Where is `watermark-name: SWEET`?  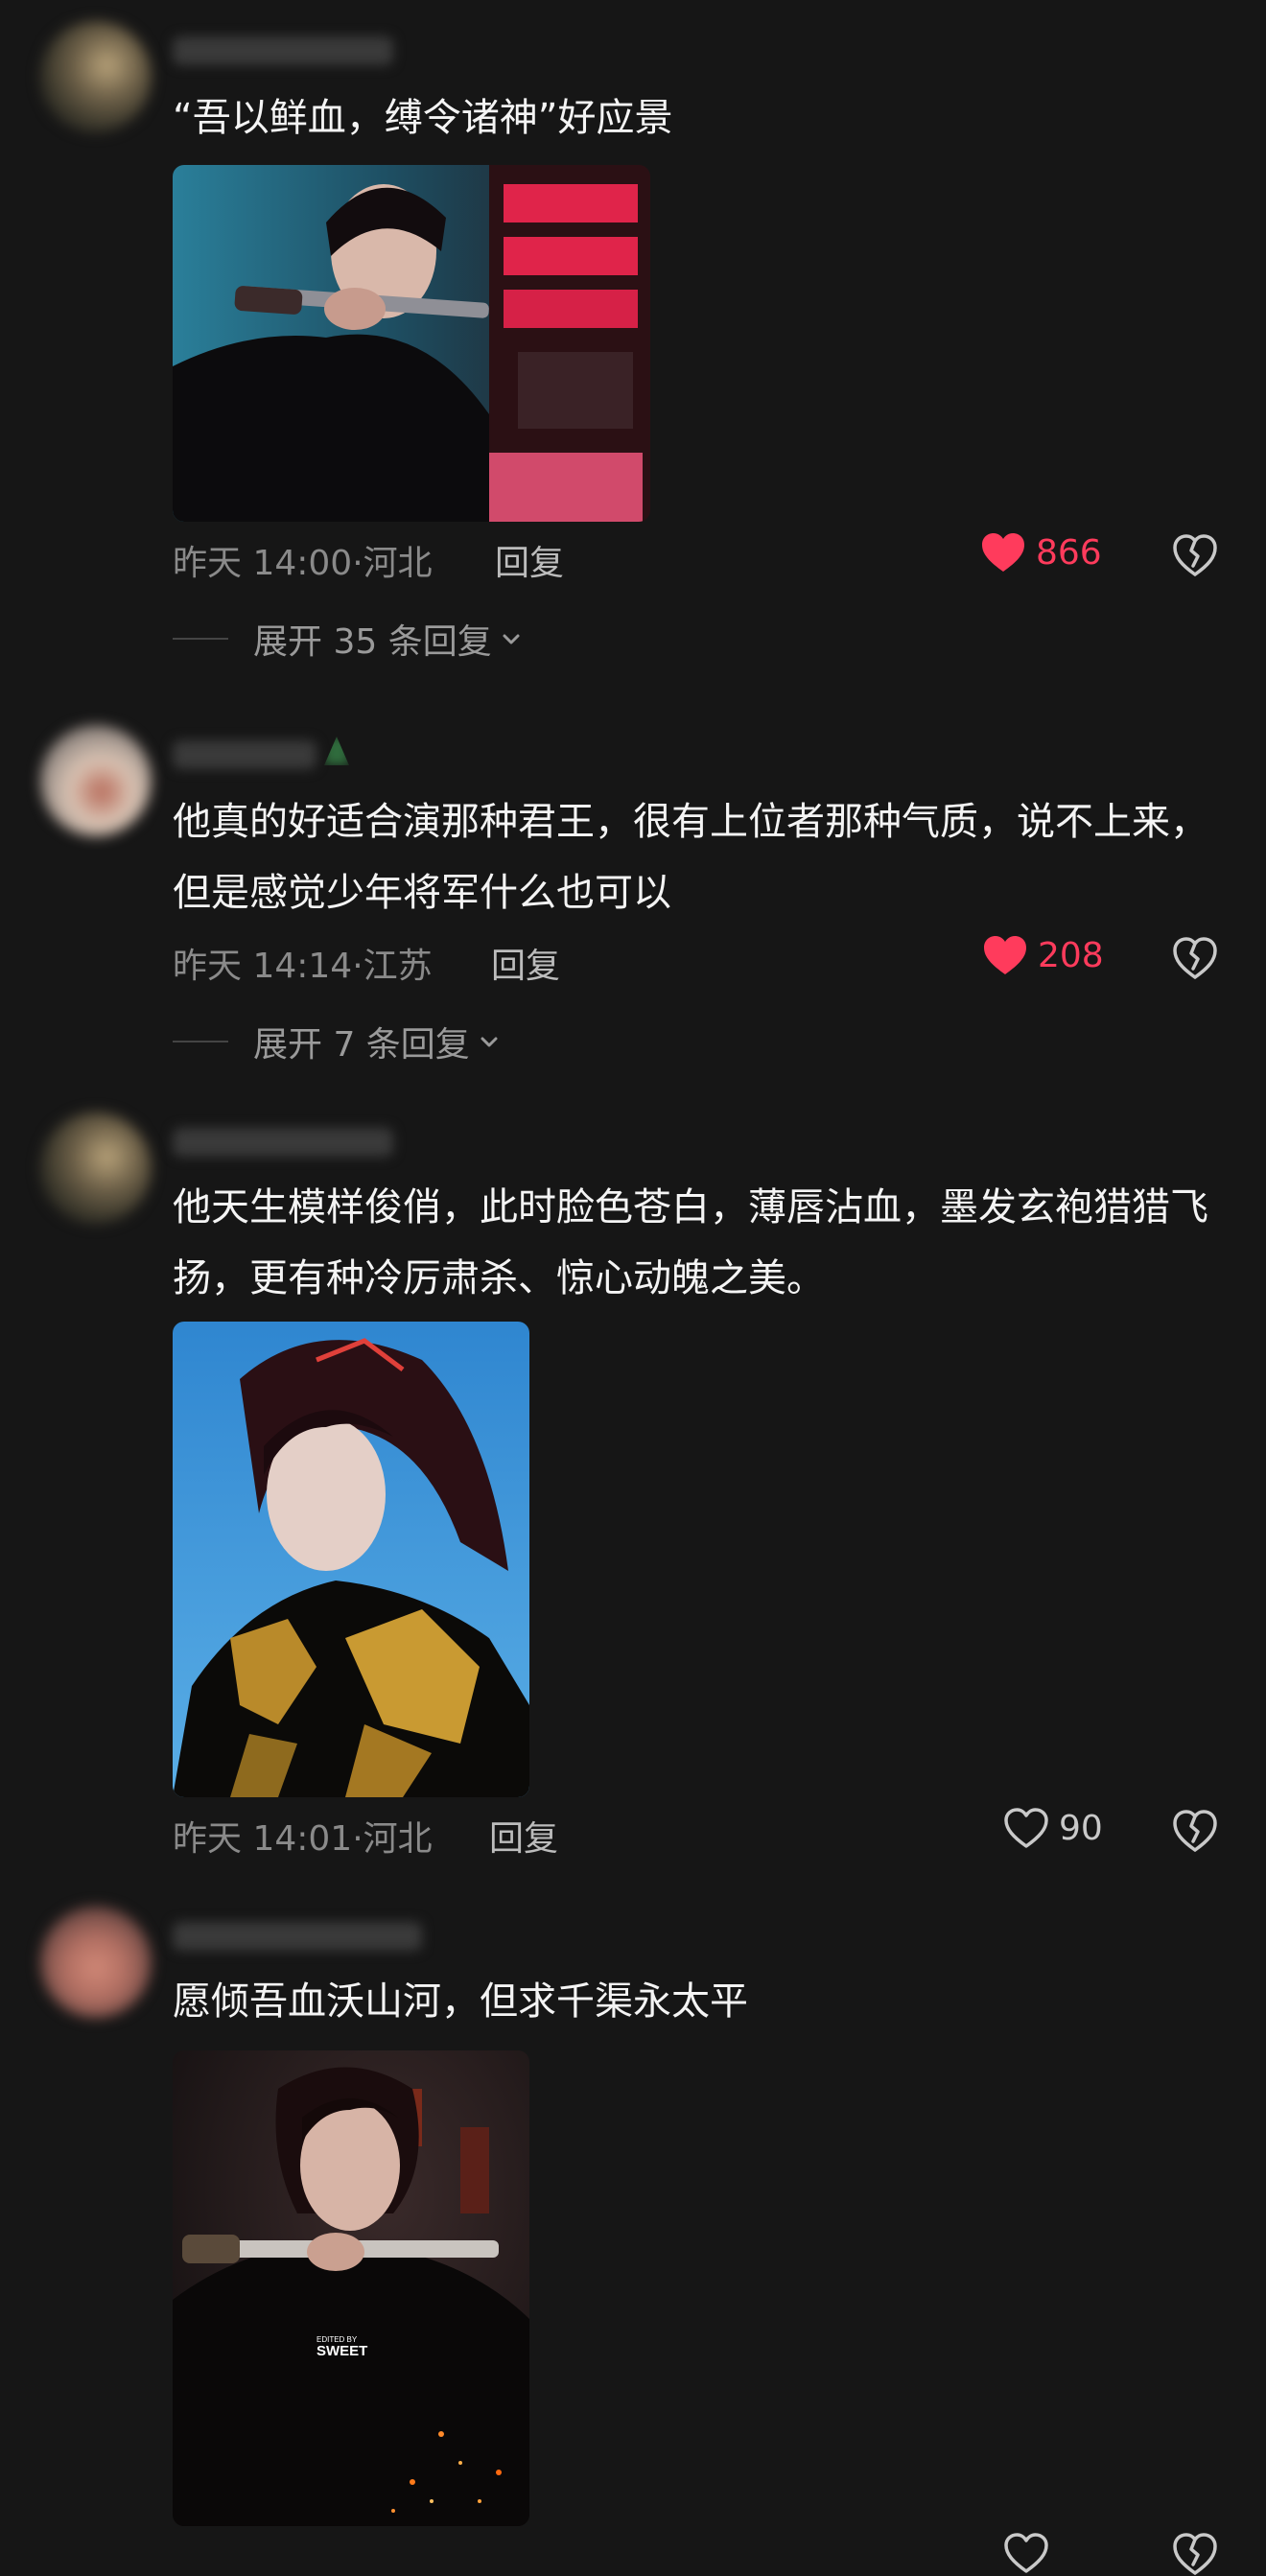 watermark-name: SWEET is located at coordinates (342, 2351).